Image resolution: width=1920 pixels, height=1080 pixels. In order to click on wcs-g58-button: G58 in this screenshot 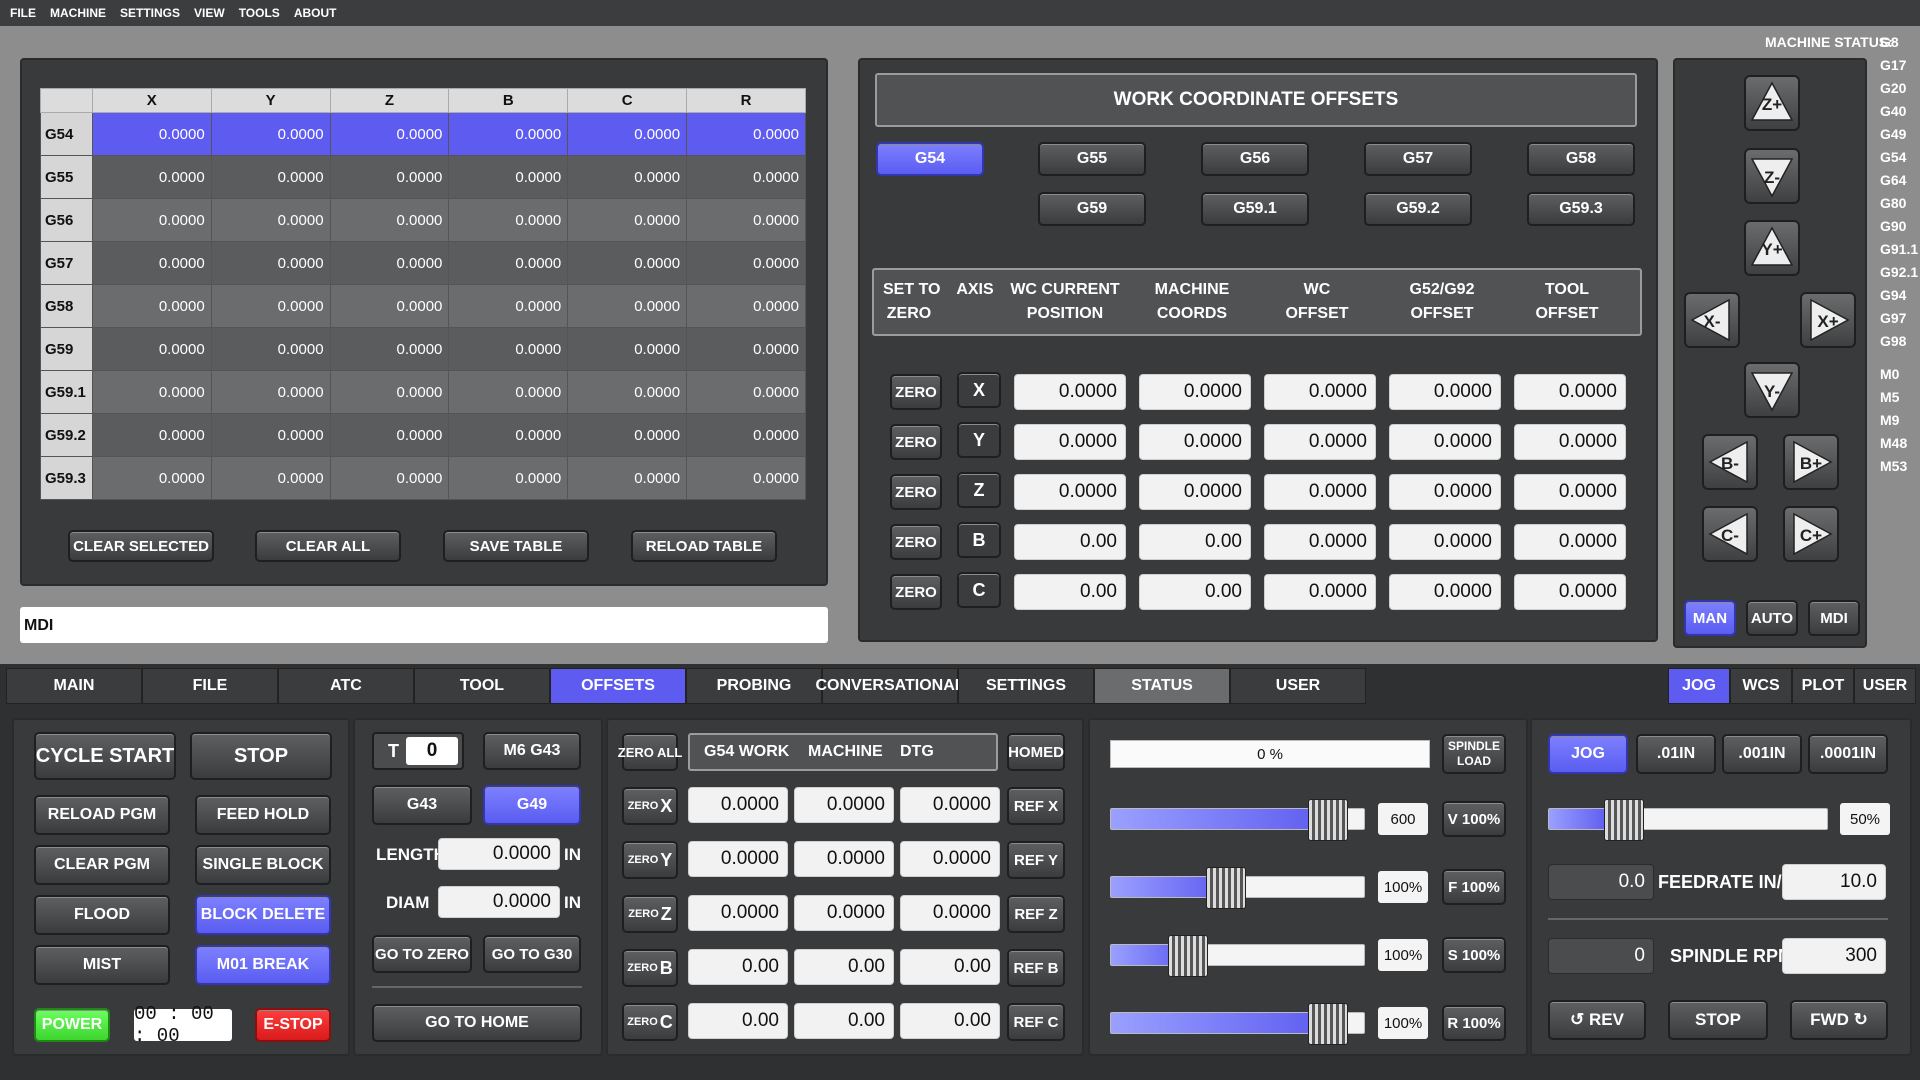, I will do `click(1581, 159)`.